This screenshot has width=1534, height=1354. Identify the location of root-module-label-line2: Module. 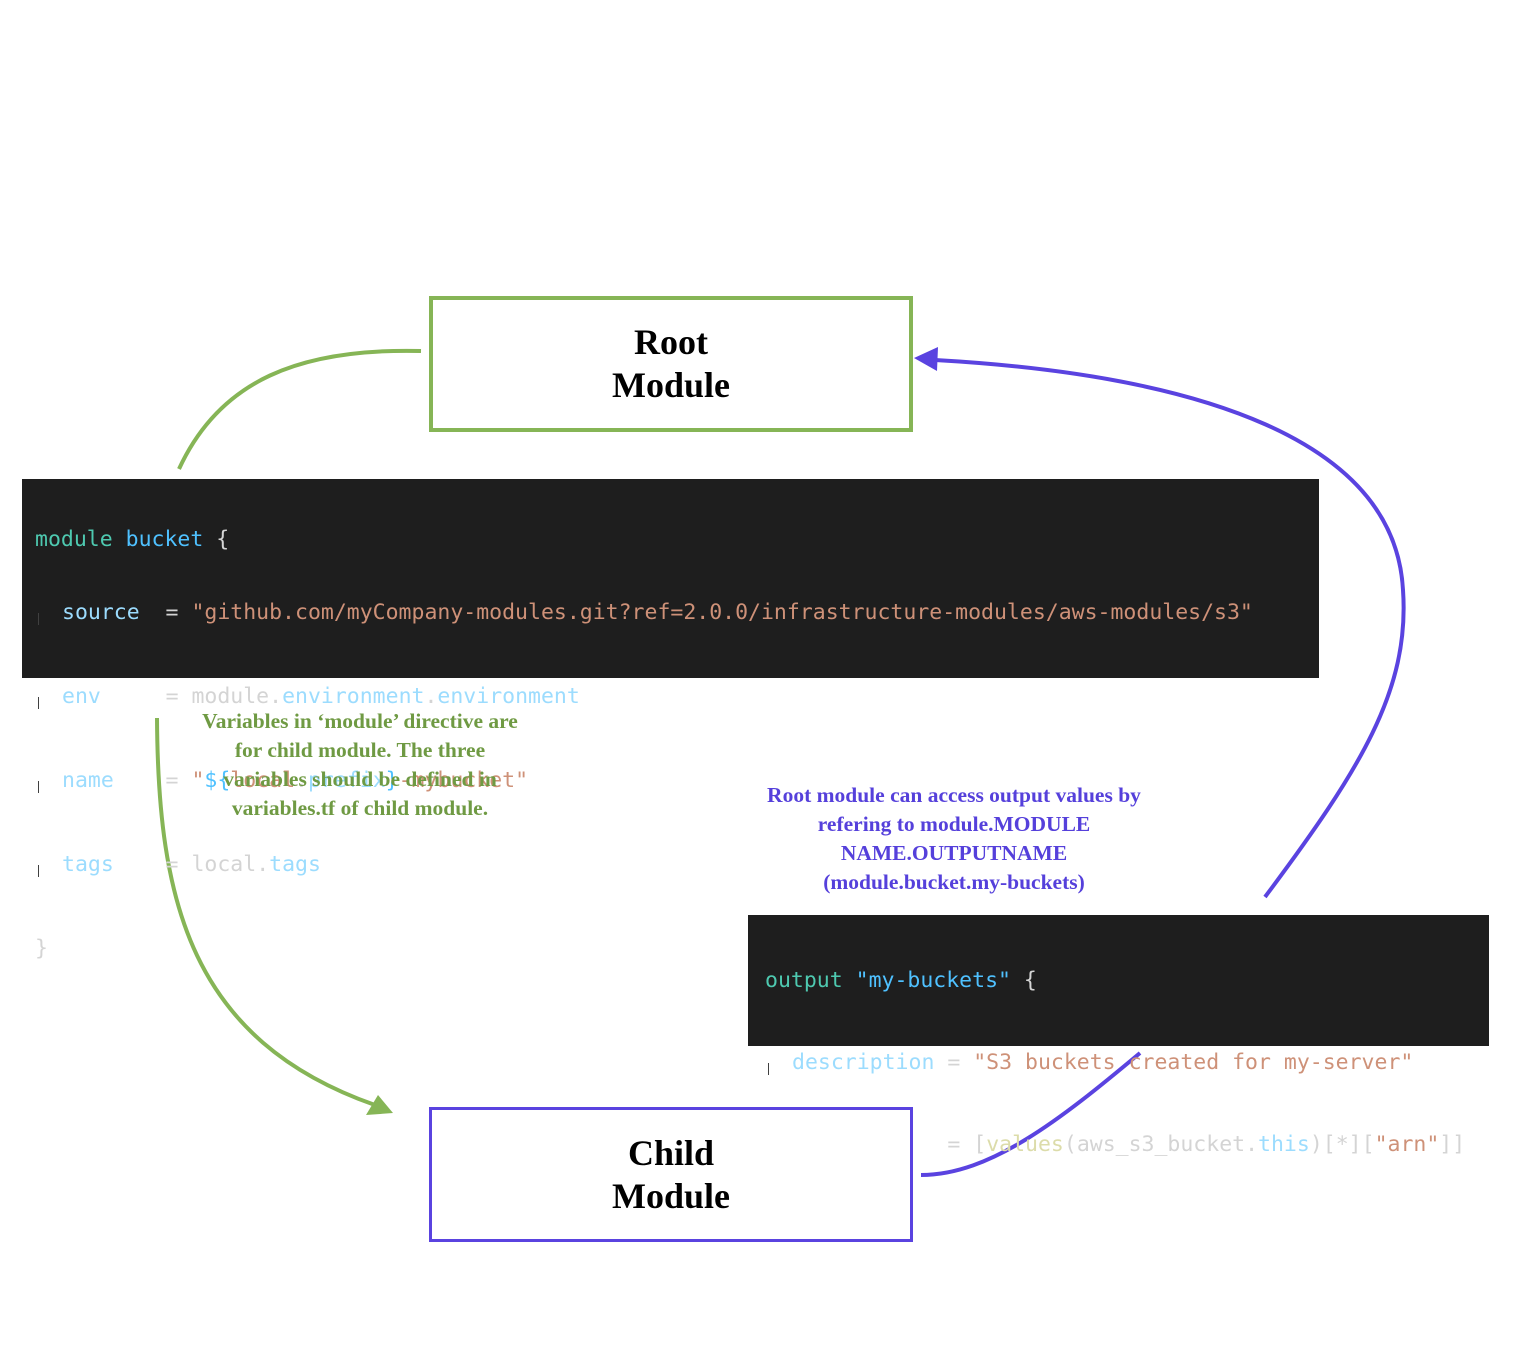
(670, 385).